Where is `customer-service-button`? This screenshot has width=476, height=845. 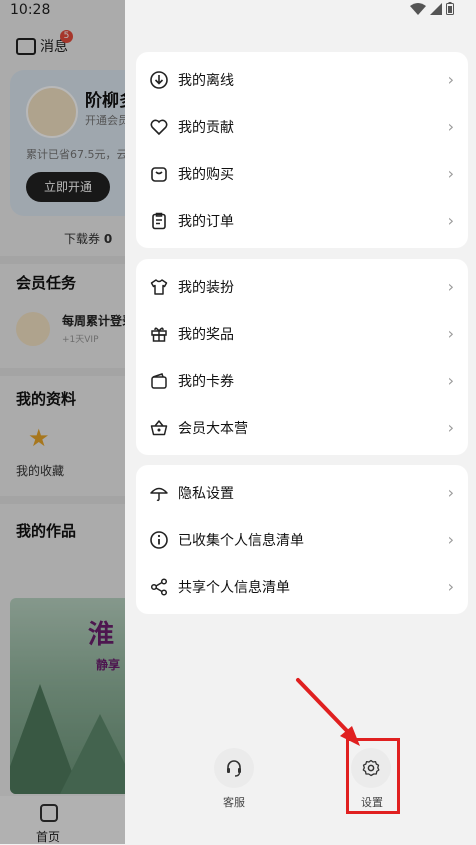 customer-service-button is located at coordinates (234, 768).